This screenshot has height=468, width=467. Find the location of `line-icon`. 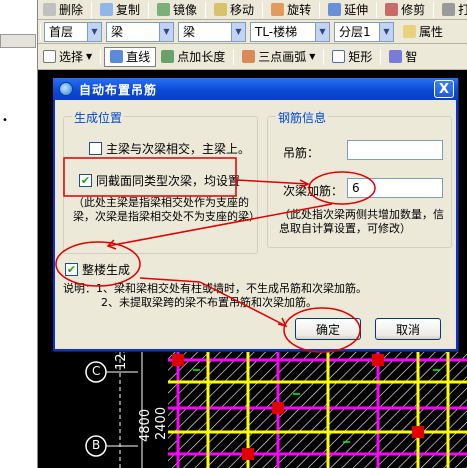

line-icon is located at coordinates (117, 56).